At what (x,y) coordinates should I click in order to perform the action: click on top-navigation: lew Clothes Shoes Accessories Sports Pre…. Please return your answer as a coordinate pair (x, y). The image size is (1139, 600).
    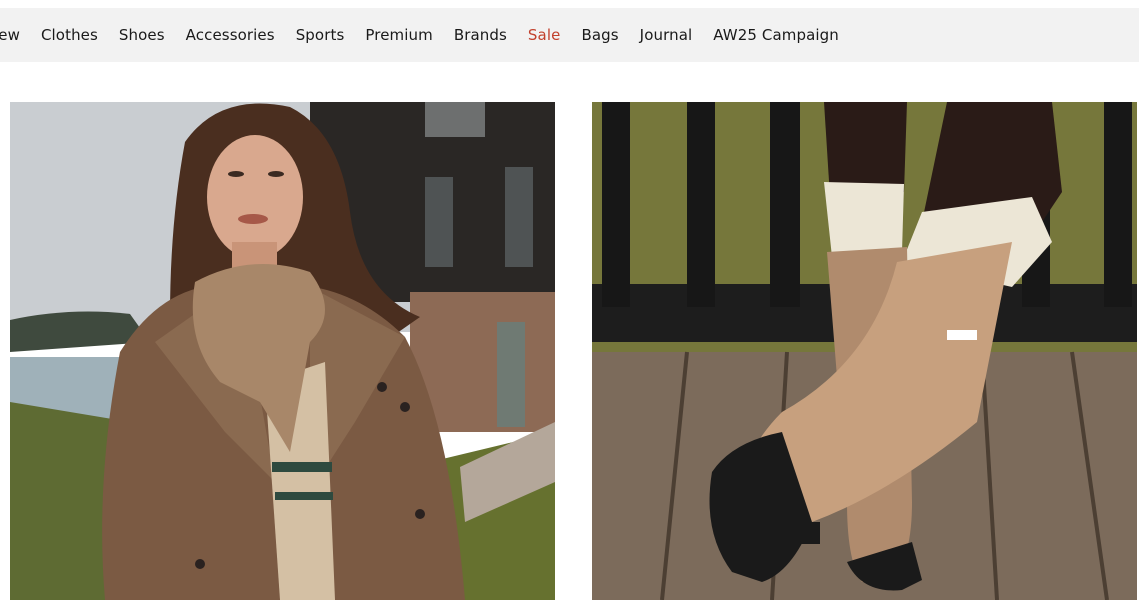
    Looking at the image, I should click on (569, 35).